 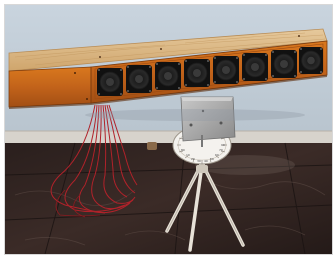 What do you see at coordinates (217, 155) in the screenshot?
I see `protractor-number: 60` at bounding box center [217, 155].